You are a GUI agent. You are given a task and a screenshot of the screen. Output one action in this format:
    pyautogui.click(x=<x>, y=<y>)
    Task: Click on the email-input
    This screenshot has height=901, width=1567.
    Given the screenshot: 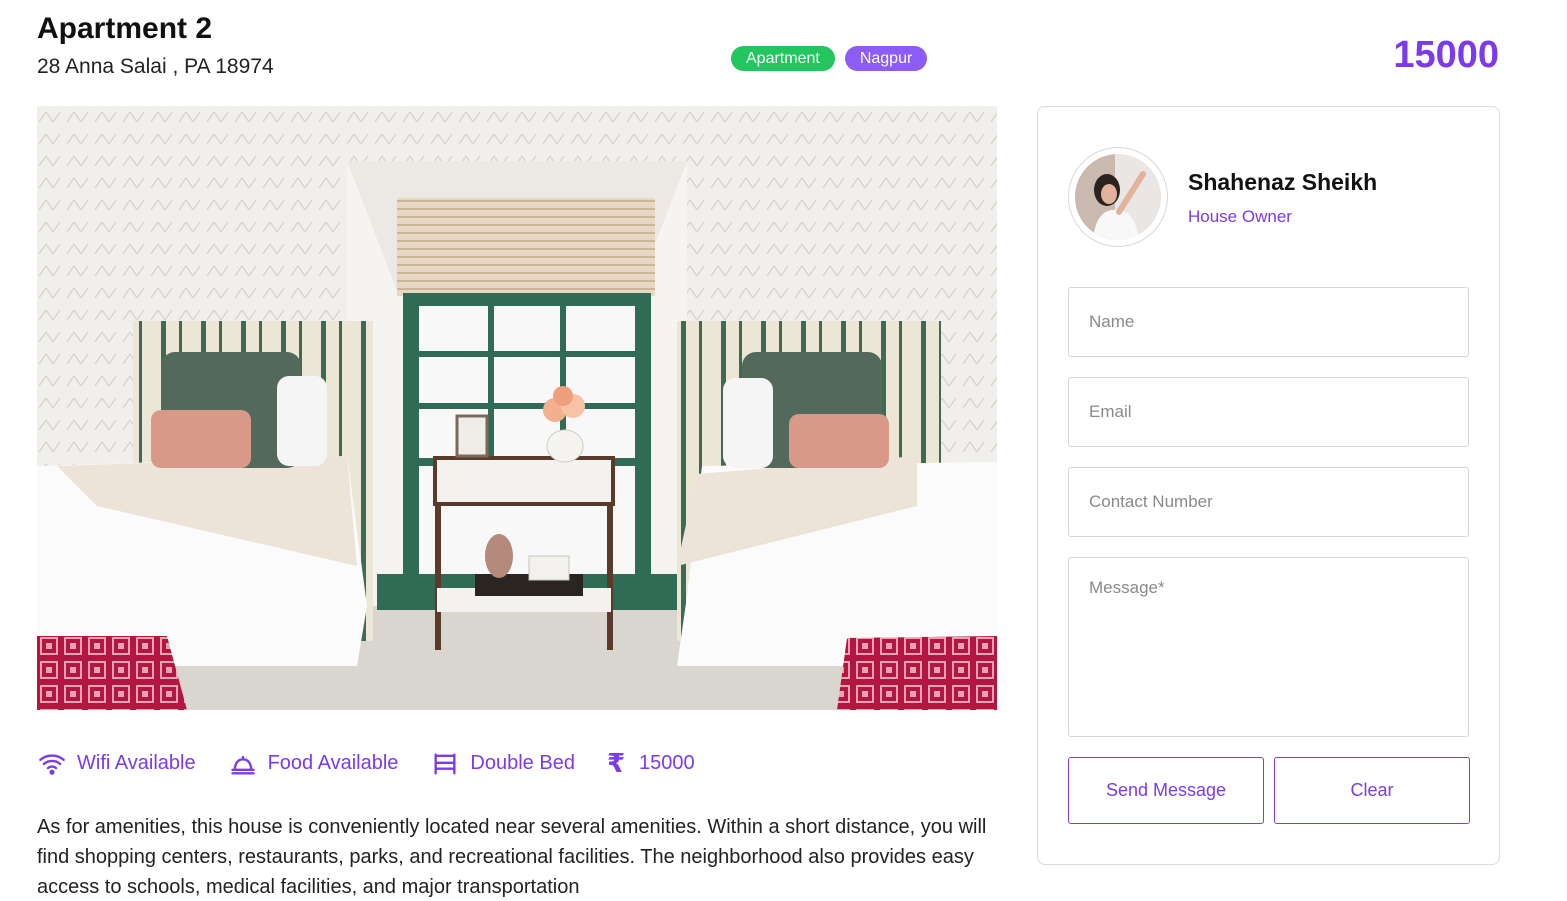 What is the action you would take?
    pyautogui.click(x=1268, y=412)
    